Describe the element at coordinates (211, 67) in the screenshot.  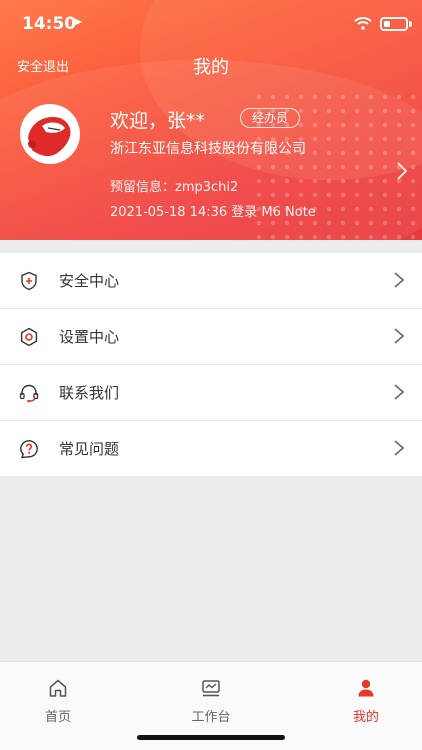
I see `page-title: 我的` at that location.